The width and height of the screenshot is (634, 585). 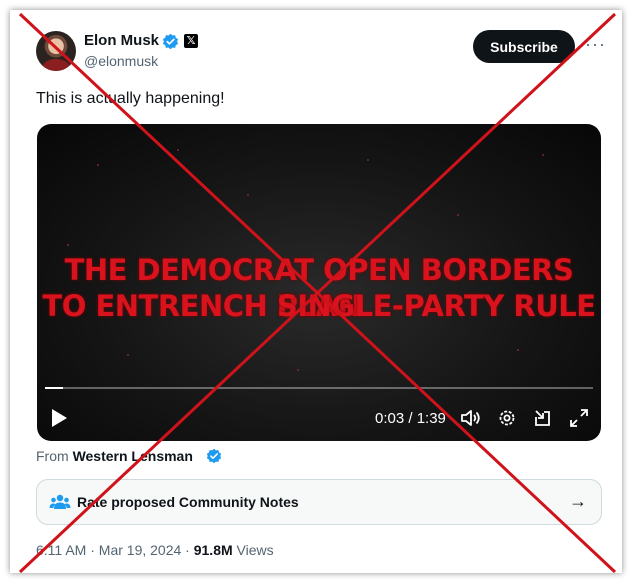 I want to click on subscribe-button: Subscribe, so click(x=524, y=46).